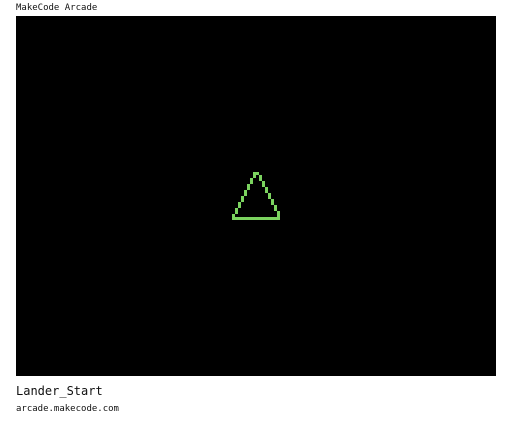  What do you see at coordinates (57, 8) in the screenshot?
I see `app-title: MakeCode Arcade` at bounding box center [57, 8].